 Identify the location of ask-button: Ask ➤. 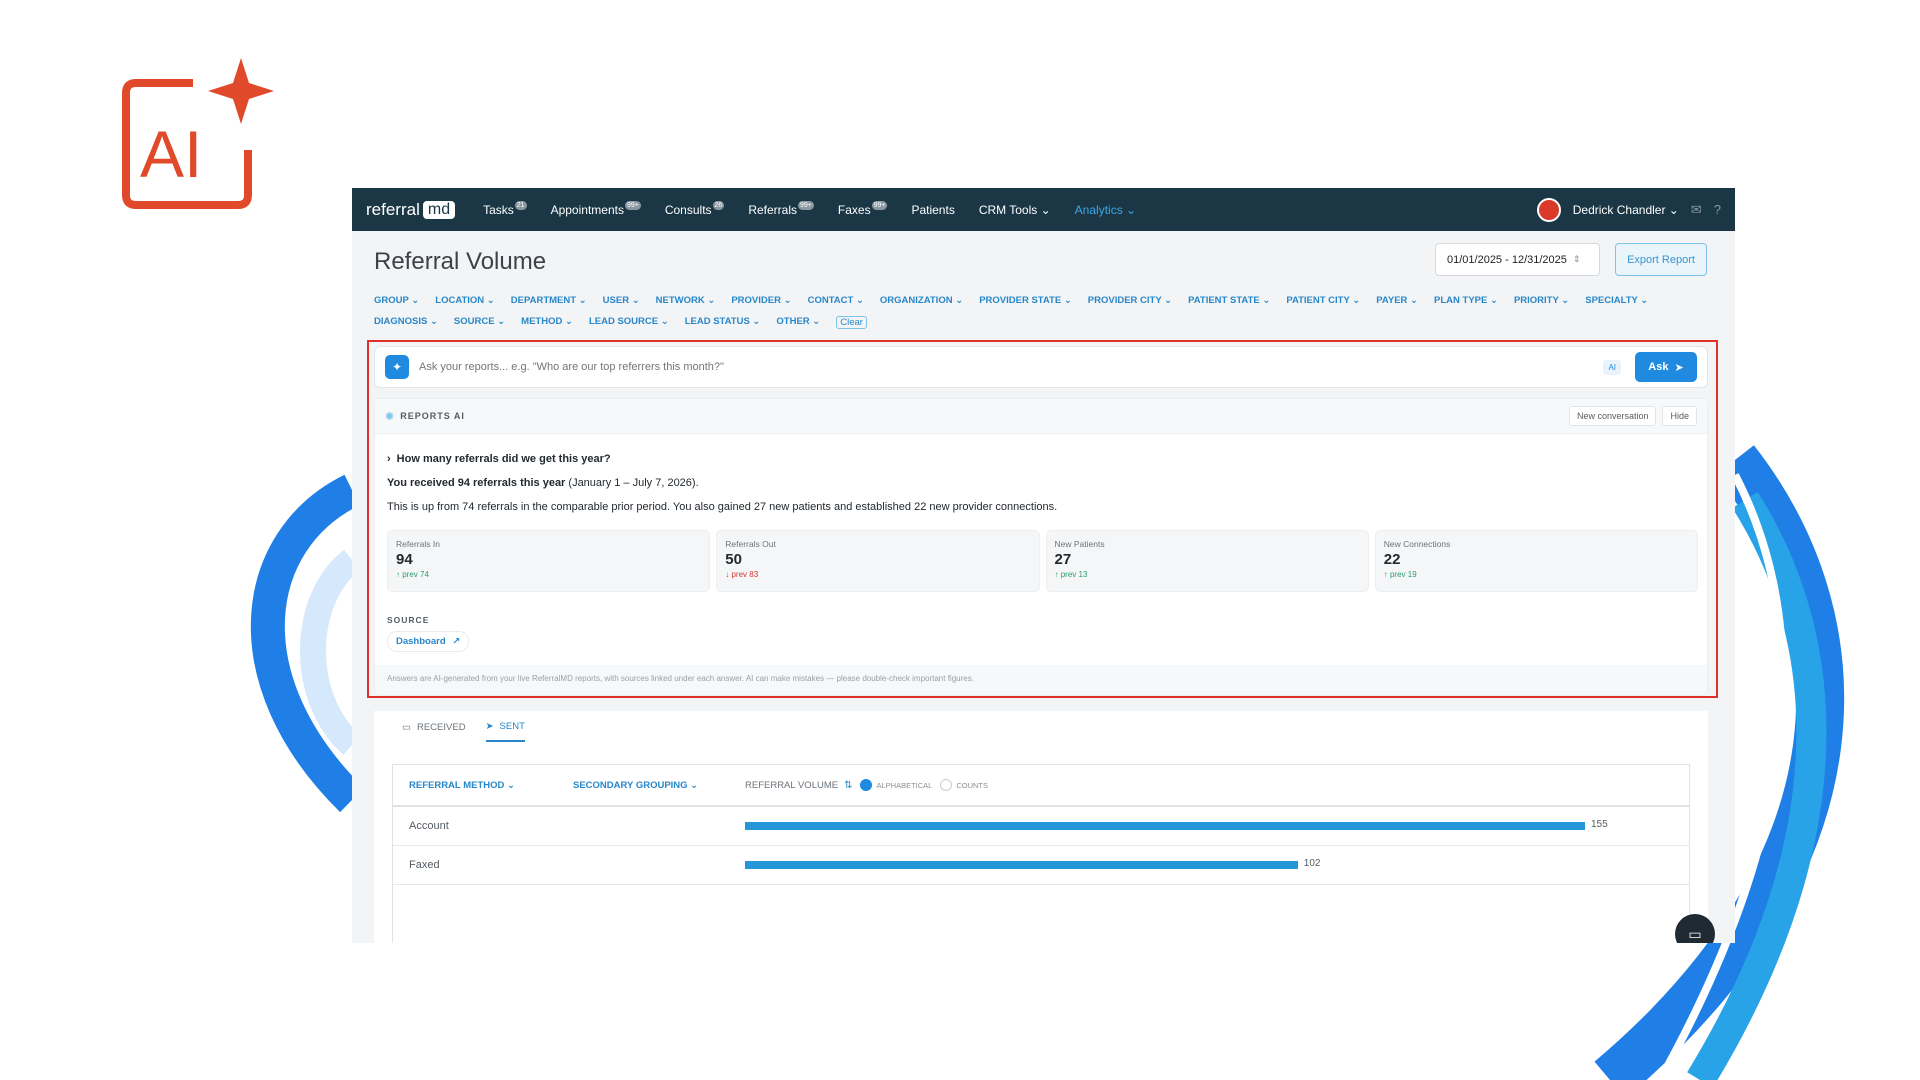
(1666, 367).